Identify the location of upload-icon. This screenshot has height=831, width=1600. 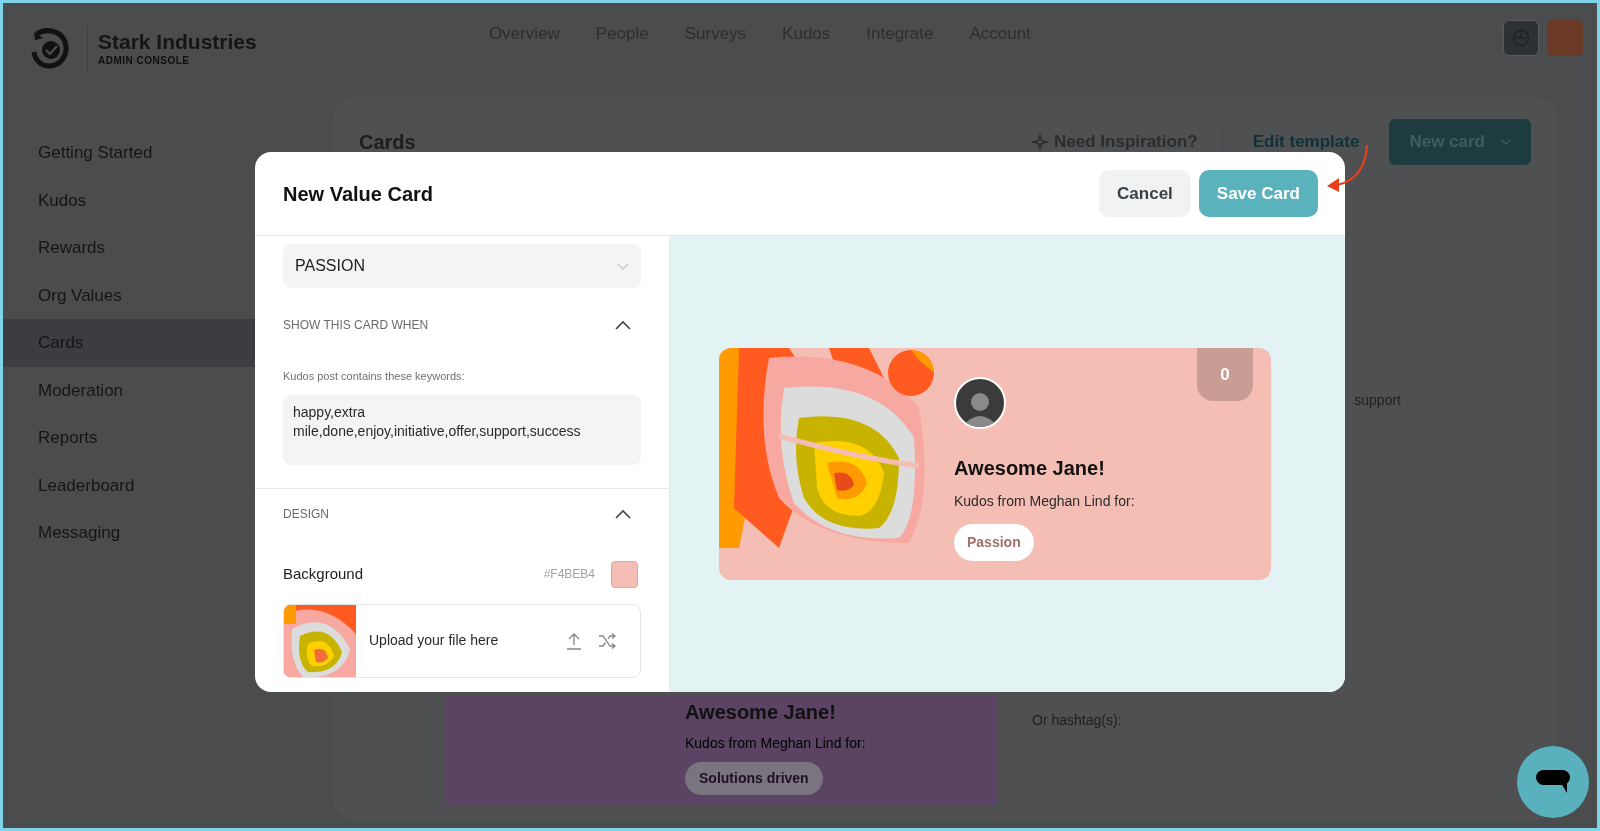
(574, 640).